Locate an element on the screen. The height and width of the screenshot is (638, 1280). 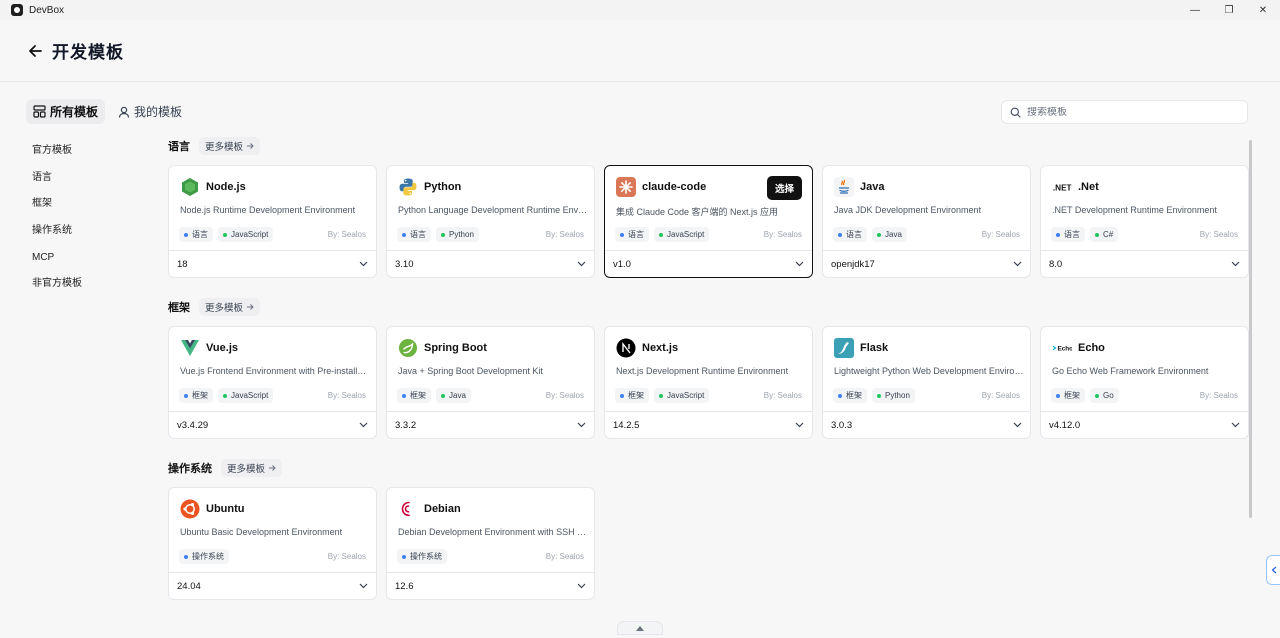
template-description: Next.js Development Runtime Environment is located at coordinates (702, 371).